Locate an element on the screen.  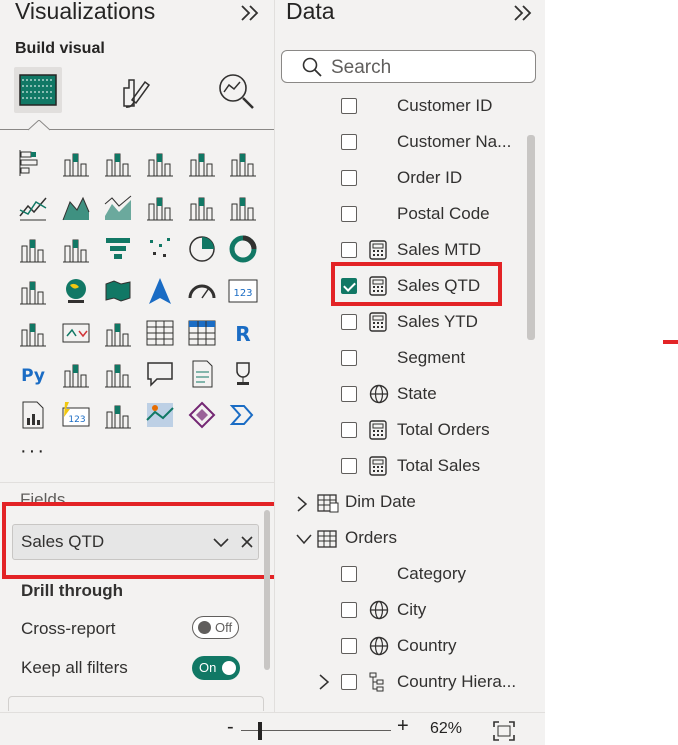
field-label: Total Sales is located at coordinates (439, 465).